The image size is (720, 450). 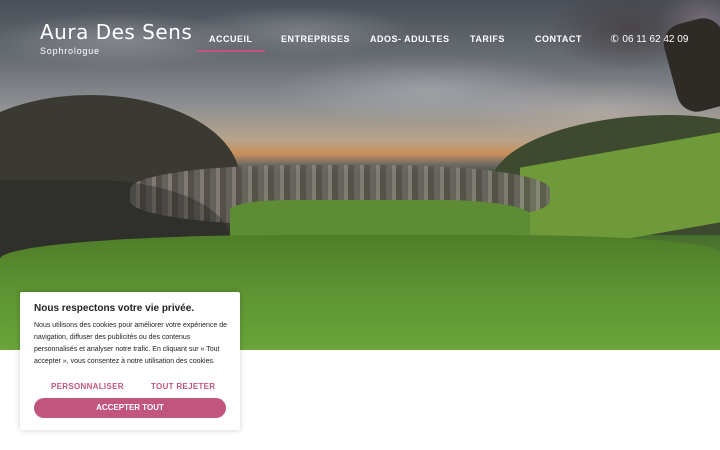 I want to click on phone-link: ✆06 11 62 42 09, so click(x=648, y=39).